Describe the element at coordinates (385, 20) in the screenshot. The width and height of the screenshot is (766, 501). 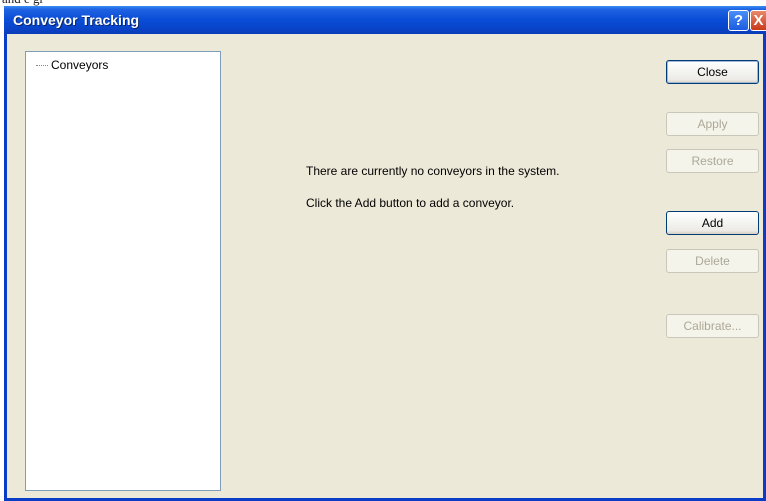
I see `title-bar: Conveyor Tracking ? X` at that location.